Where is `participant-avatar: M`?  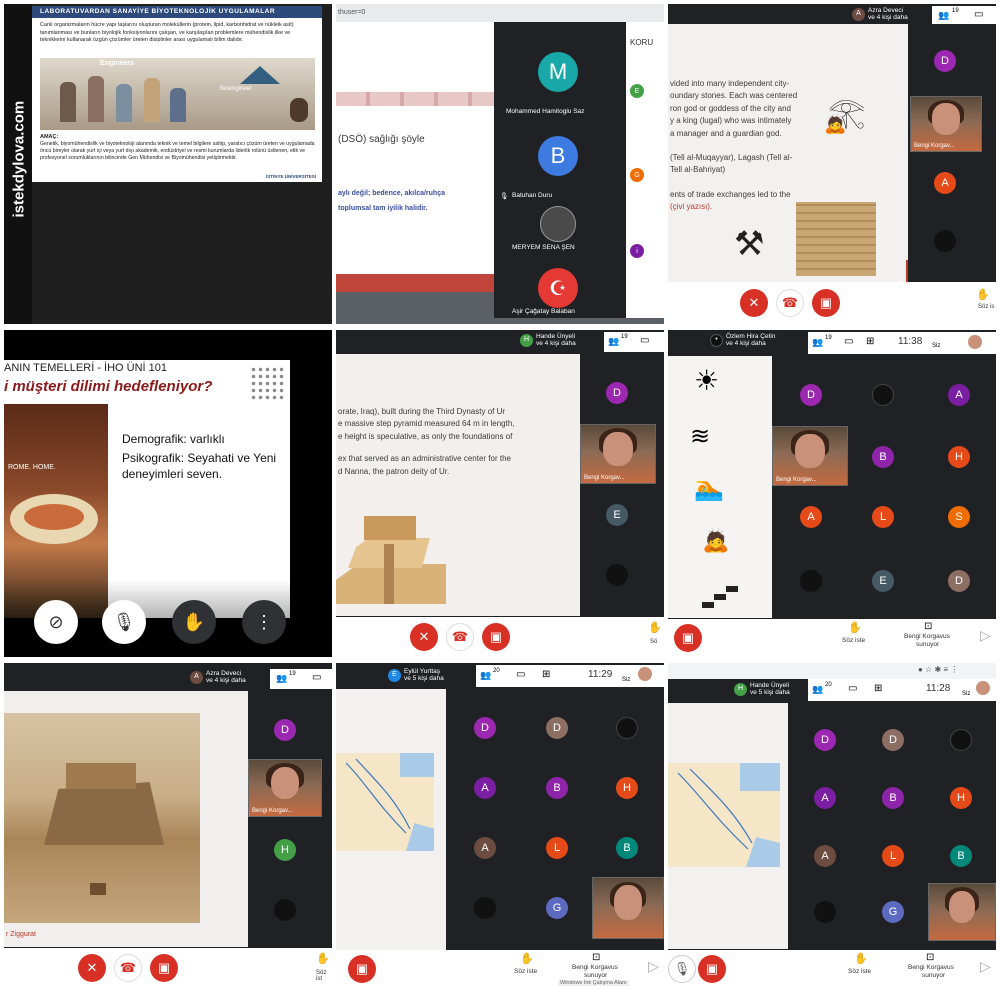 participant-avatar: M is located at coordinates (558, 72).